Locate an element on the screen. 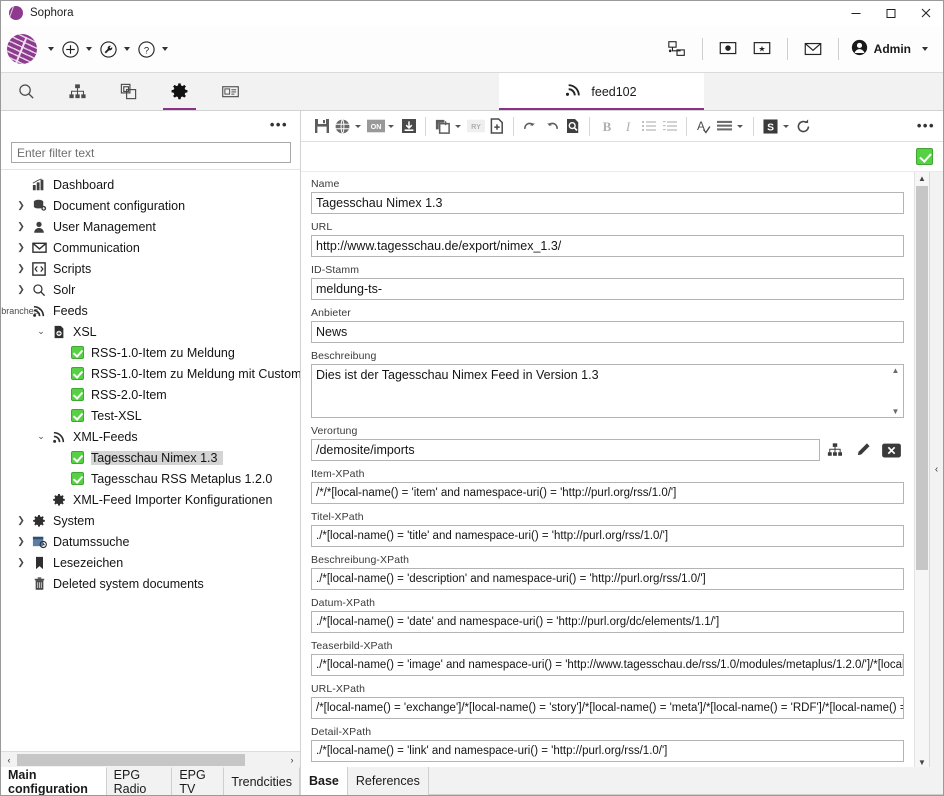 Image resolution: width=944 pixels, height=796 pixels. tree-item-rss20-item: RSS-2.0-Item is located at coordinates (150, 394).